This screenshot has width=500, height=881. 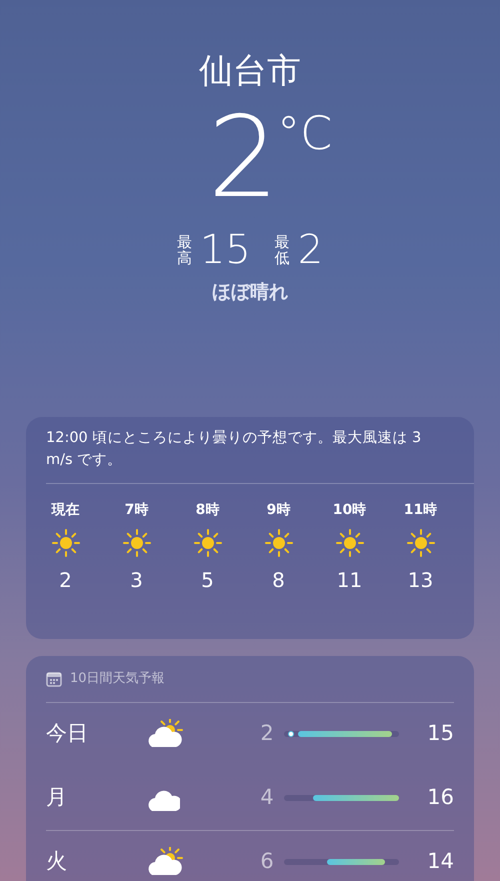 I want to click on calendar-icon, so click(x=54, y=678).